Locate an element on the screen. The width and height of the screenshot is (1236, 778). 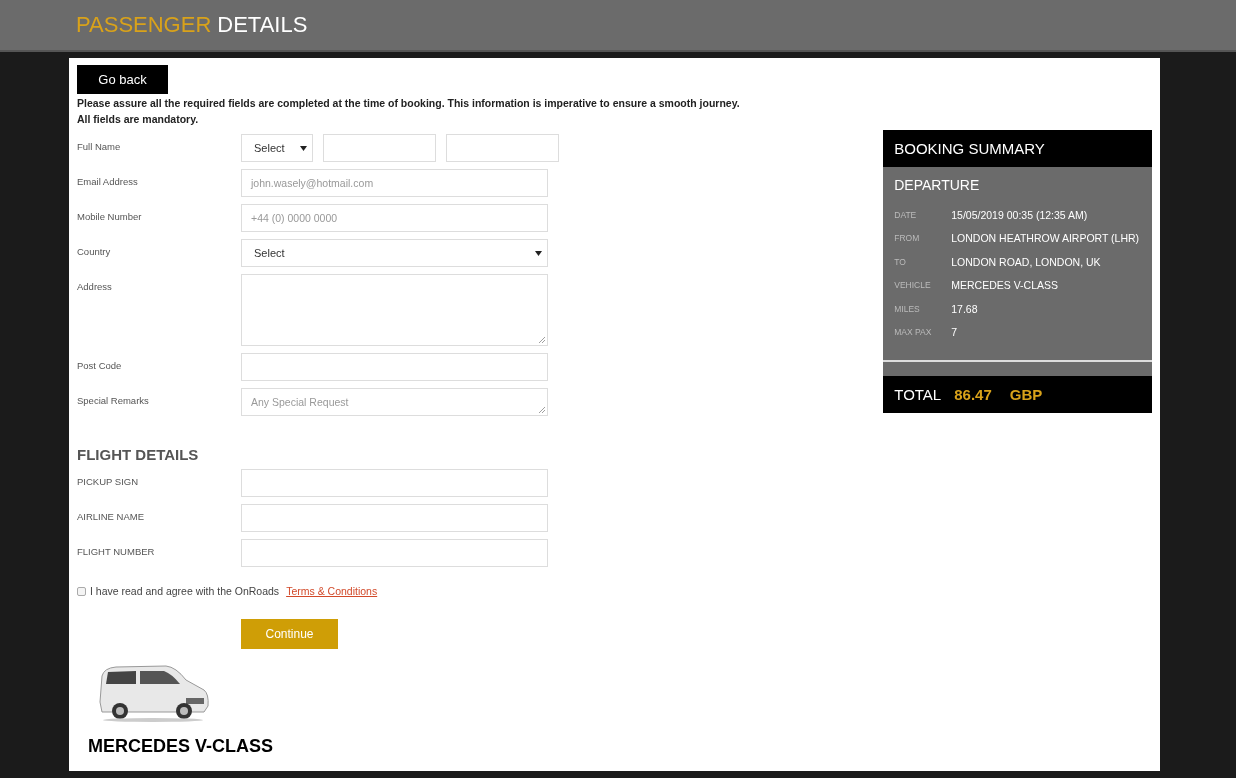
summary-label: FROM is located at coordinates (907, 238).